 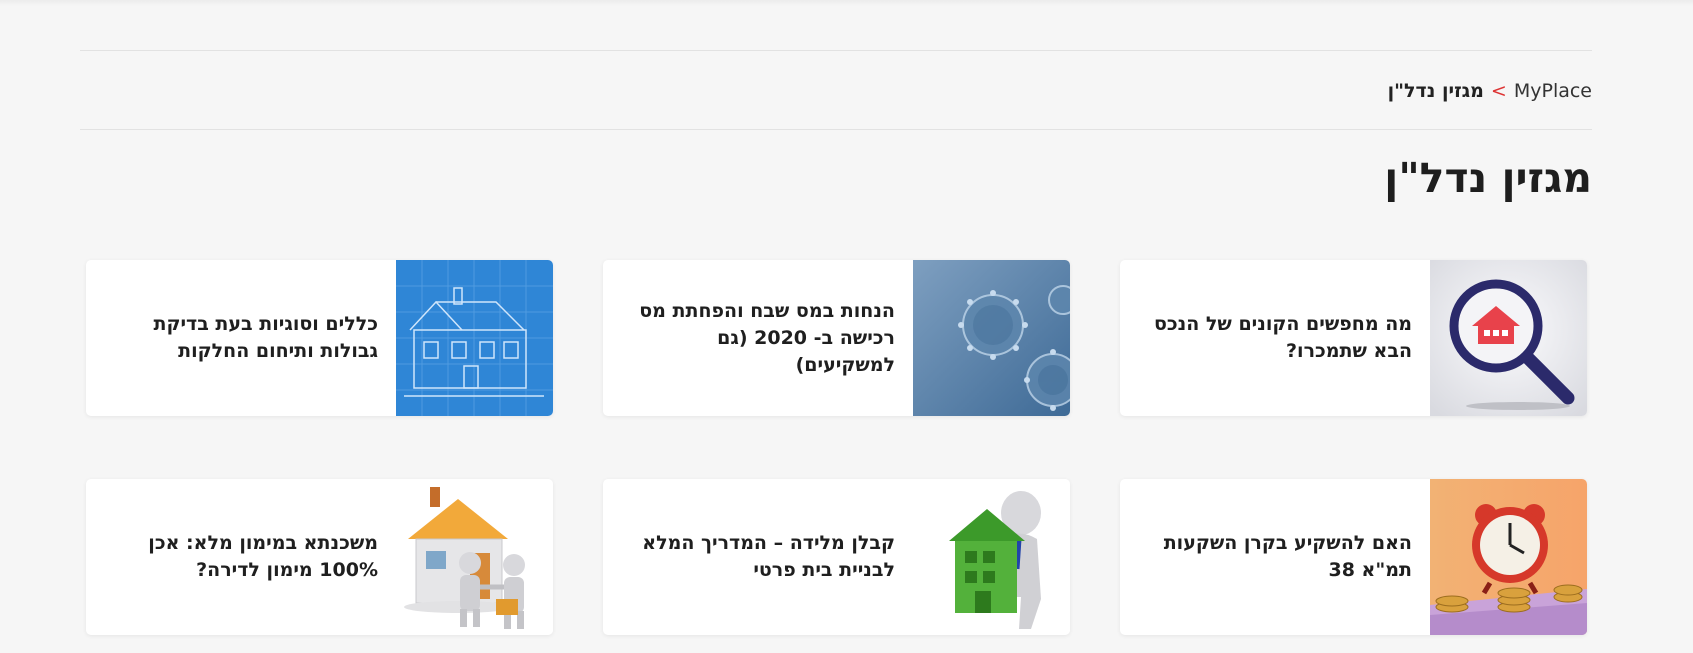 I want to click on article-card-6: משכנתא במימון מלא: אכן 100% מימון לדירה?, so click(x=319, y=557).